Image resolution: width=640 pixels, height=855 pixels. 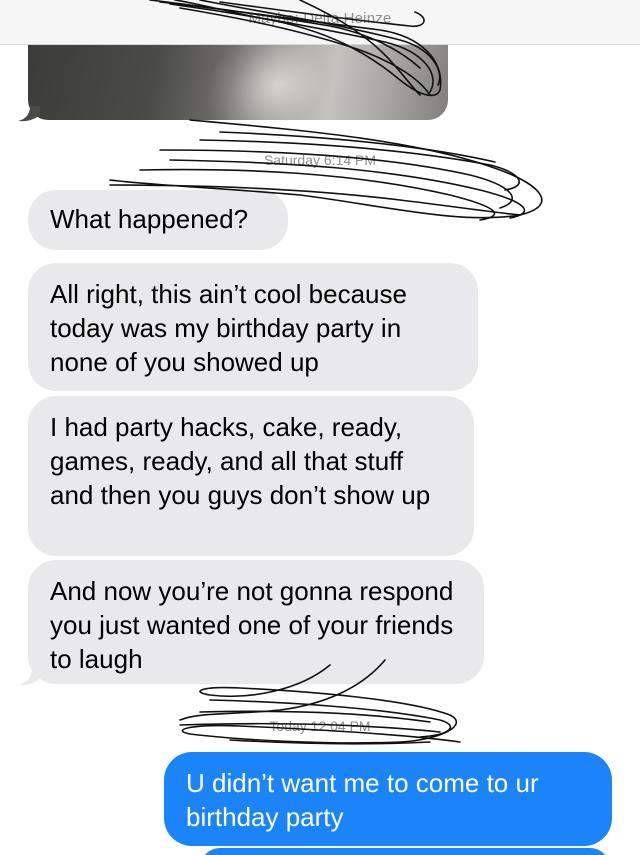 I want to click on photo-bubble-tail, so click(x=29, y=114).